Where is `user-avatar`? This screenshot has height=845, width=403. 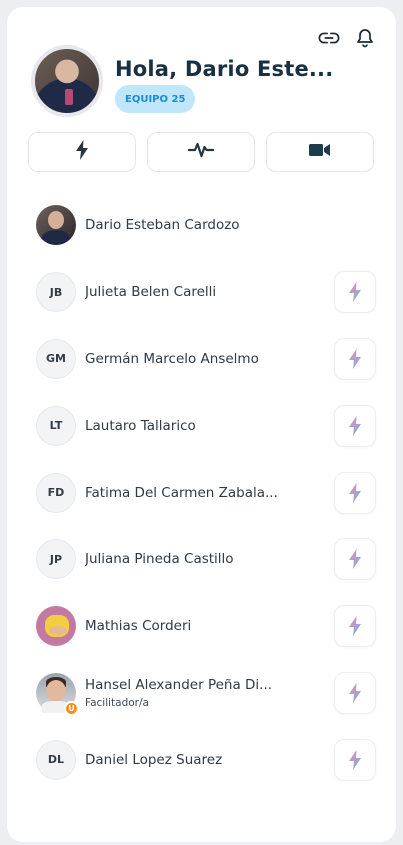 user-avatar is located at coordinates (67, 81).